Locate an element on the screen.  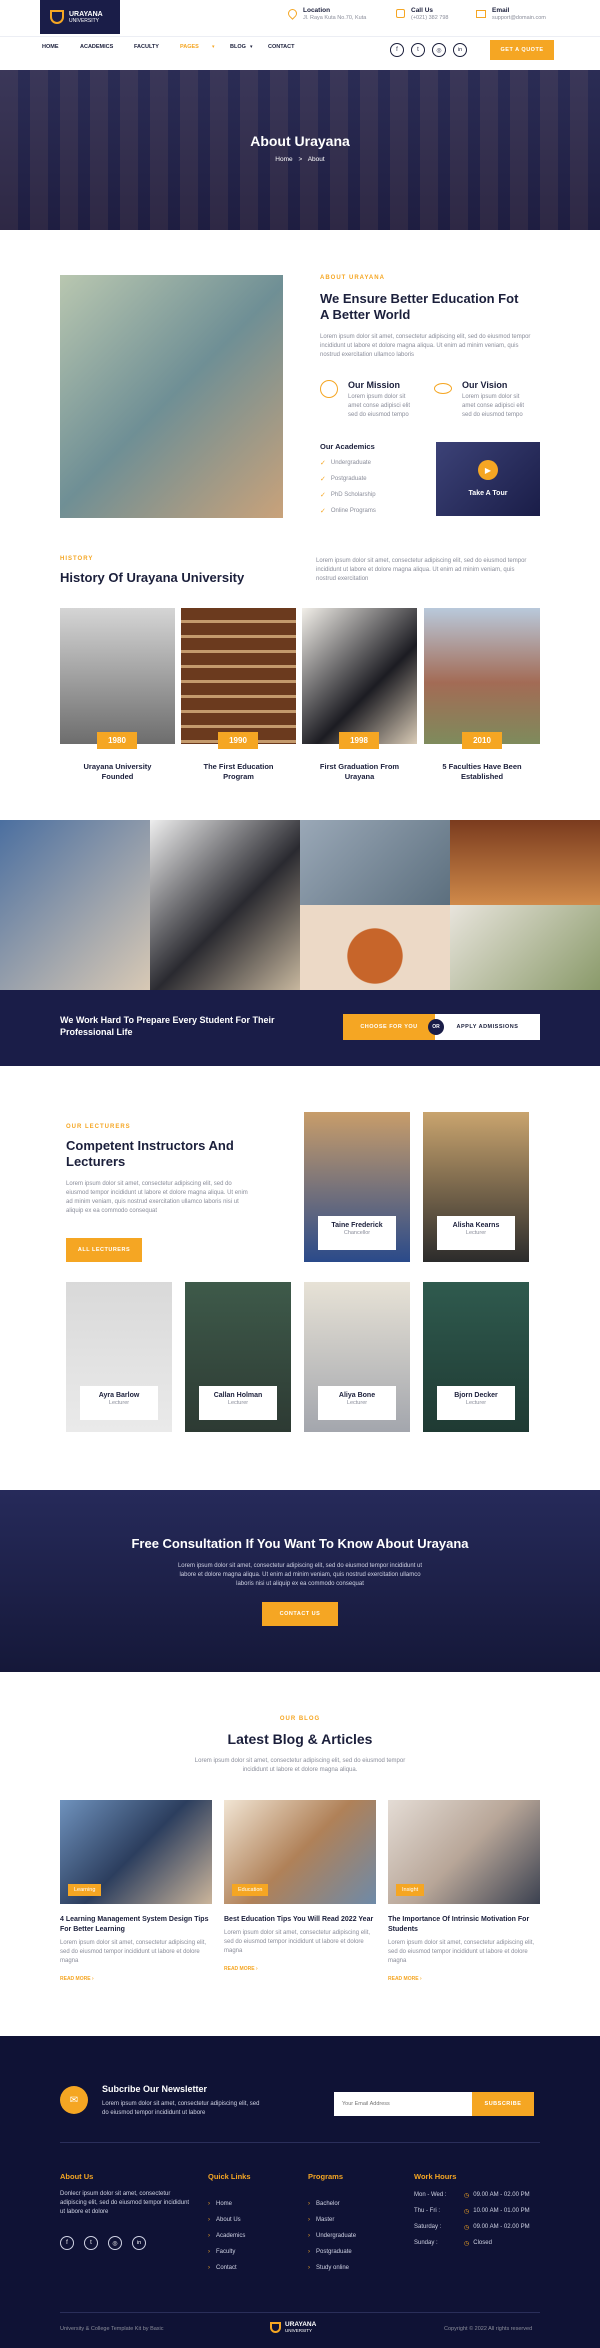
history-card-3: 1998 First Graduation From Urayana is located at coordinates (359, 695).